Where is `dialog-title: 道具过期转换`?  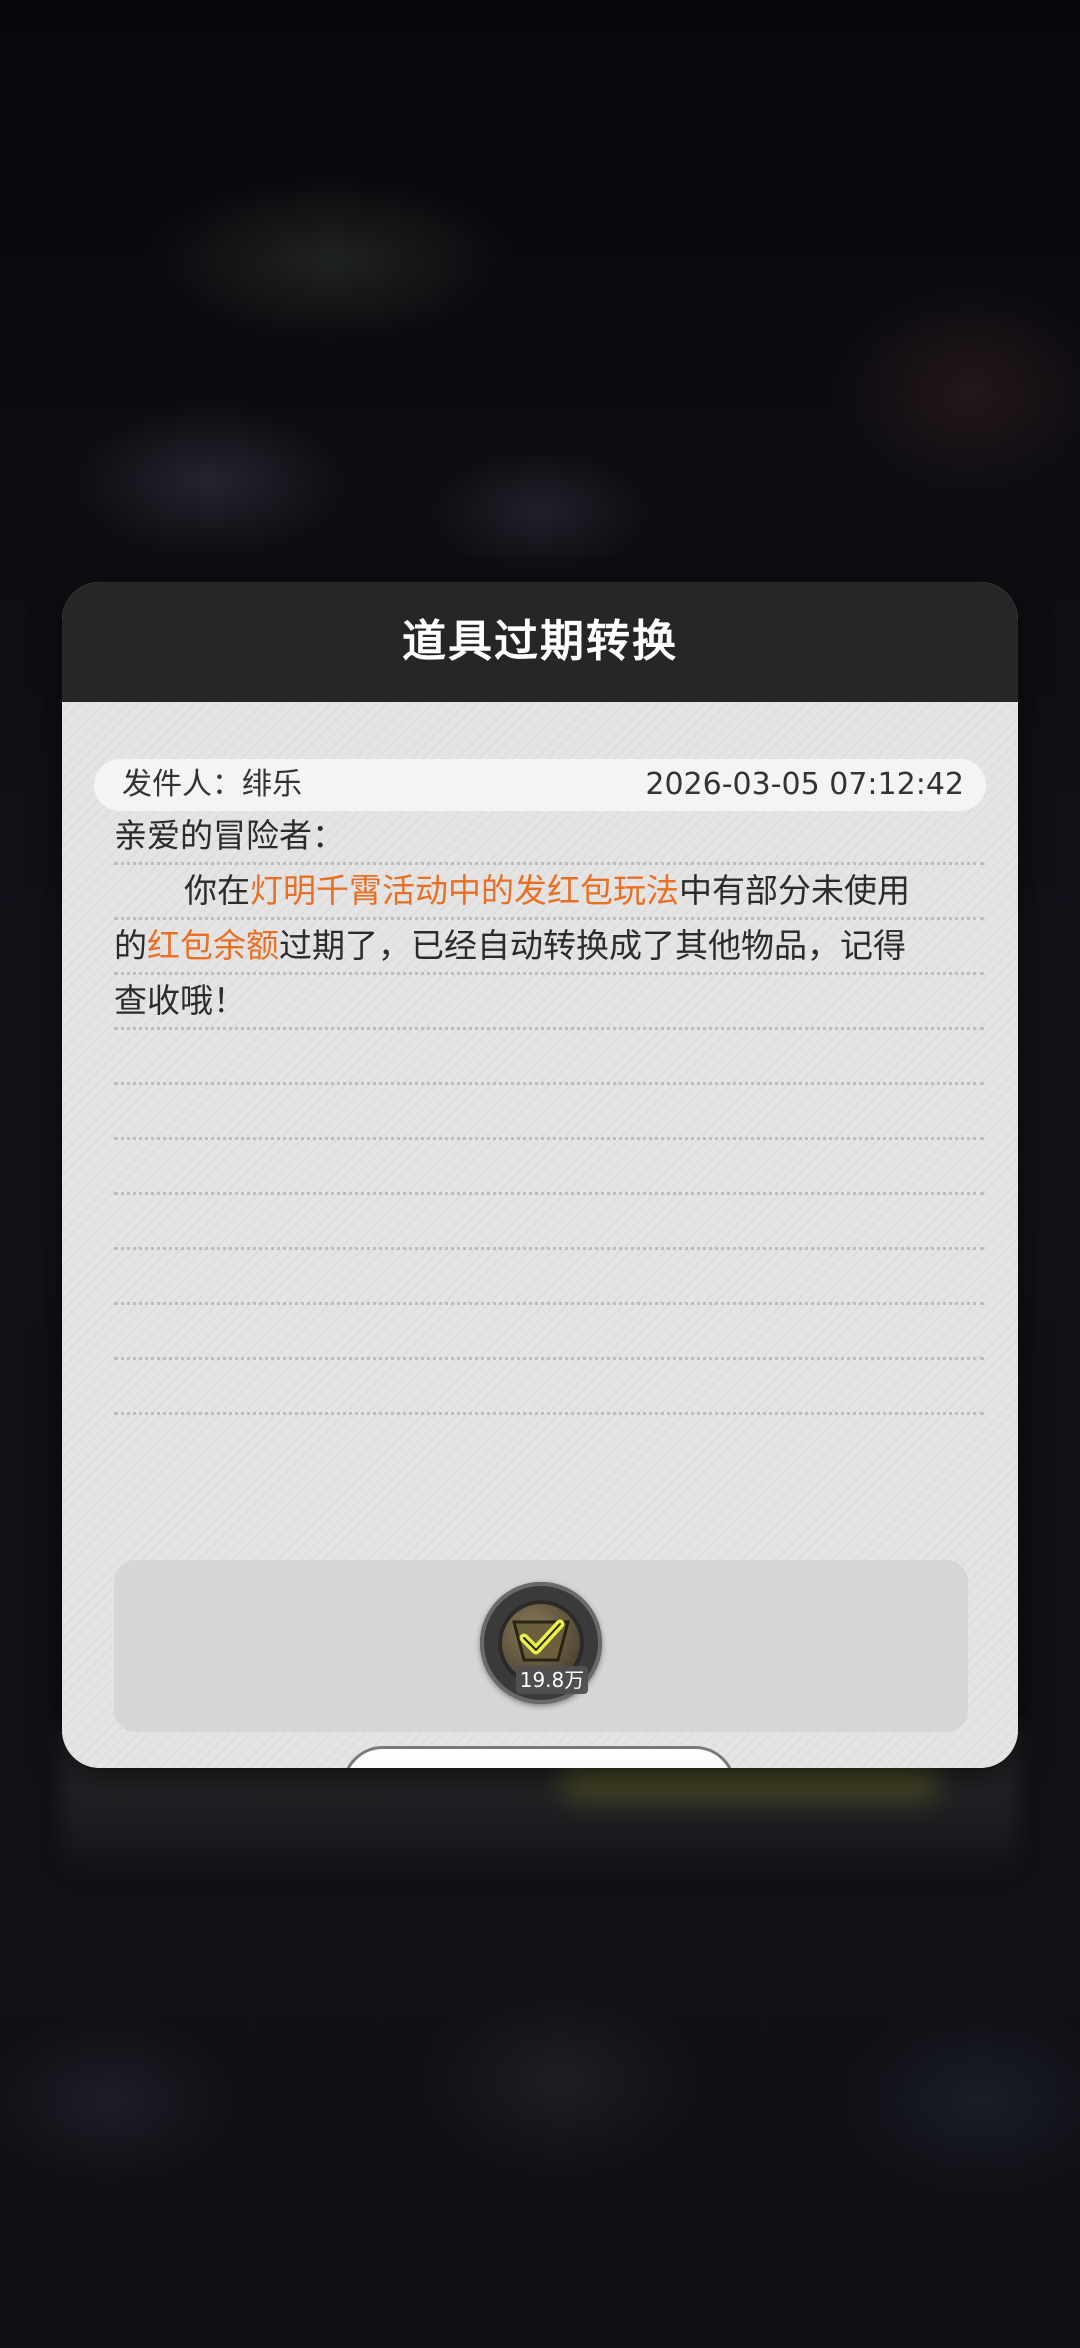
dialog-title: 道具过期转换 is located at coordinates (540, 641).